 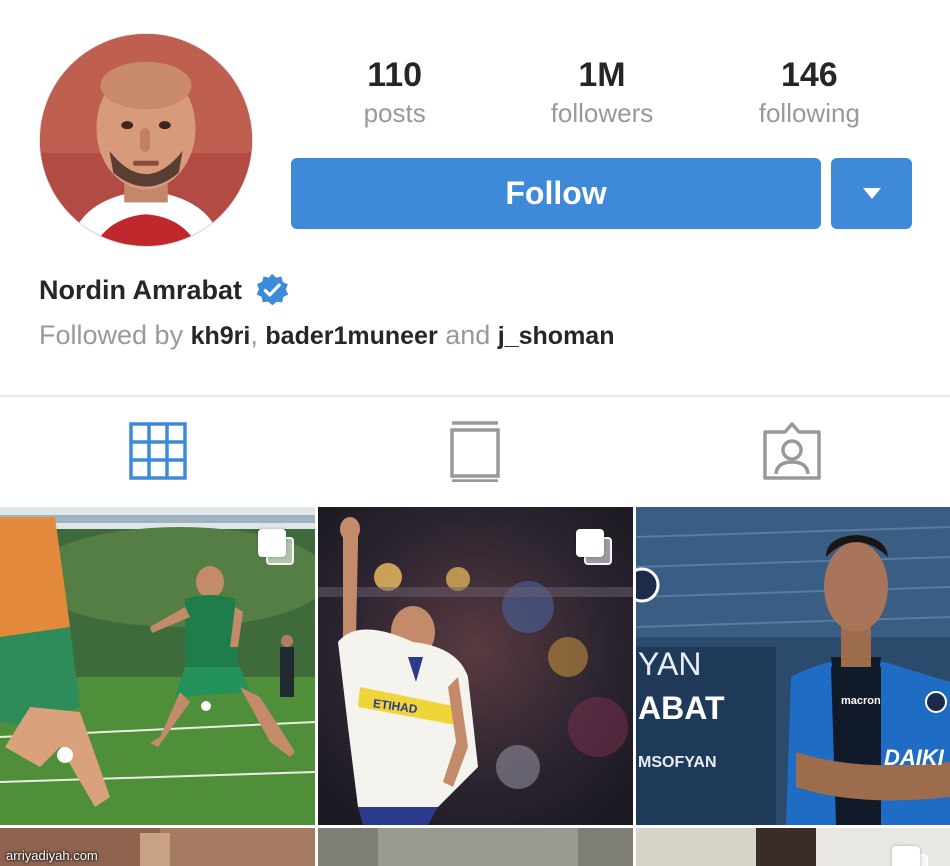 I want to click on tagged-icon, so click(x=791, y=451).